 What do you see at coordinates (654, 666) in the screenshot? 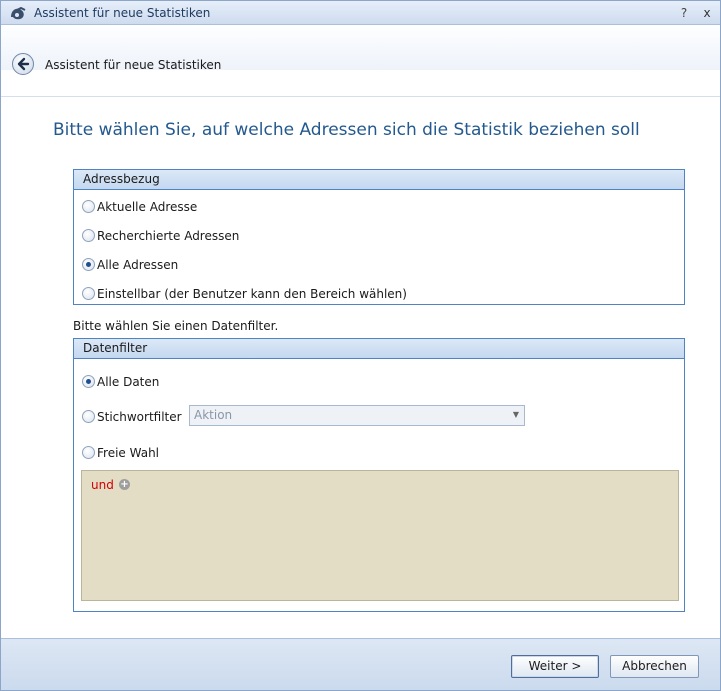
I see `cancel-button: Abbrechen` at bounding box center [654, 666].